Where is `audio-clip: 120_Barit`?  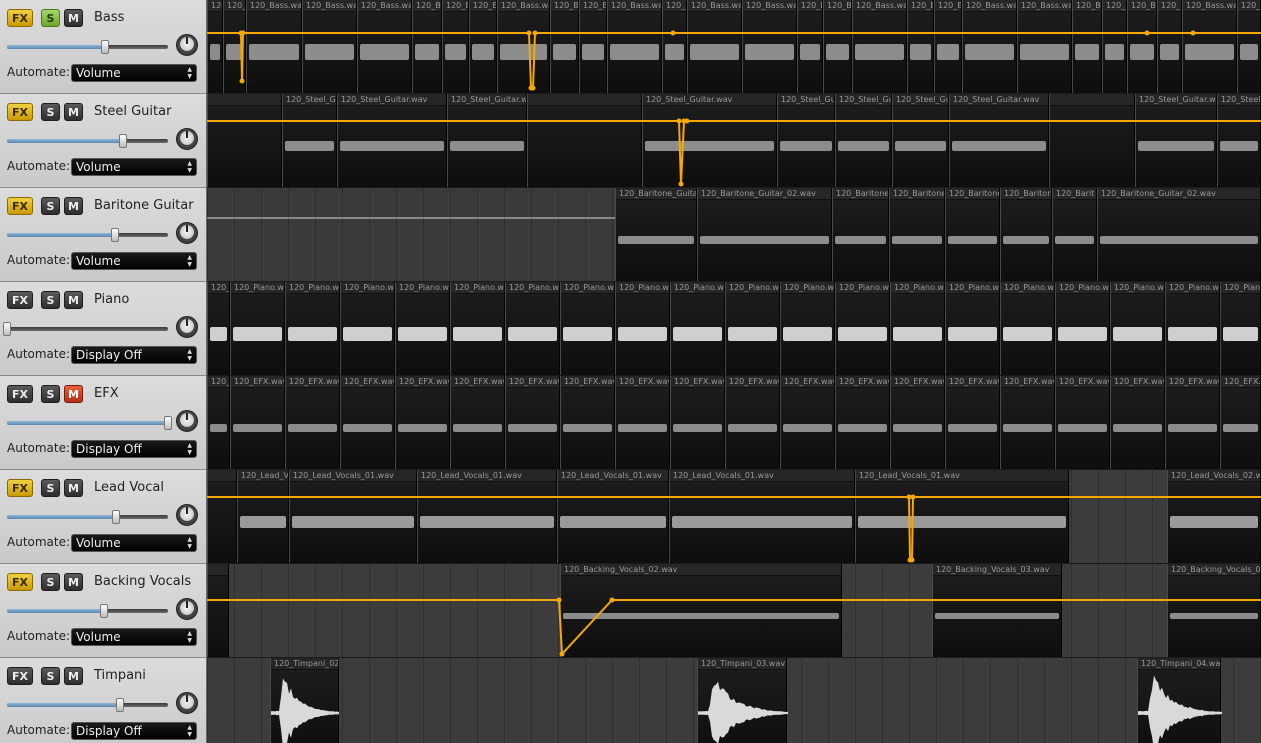 audio-clip: 120_Barit is located at coordinates (1074, 234).